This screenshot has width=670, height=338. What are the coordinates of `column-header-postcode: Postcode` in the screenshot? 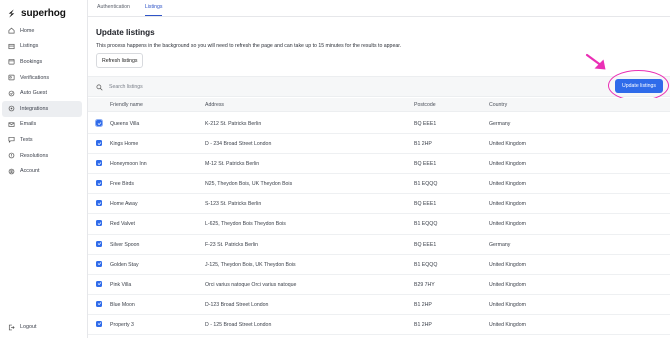 It's located at (425, 105).